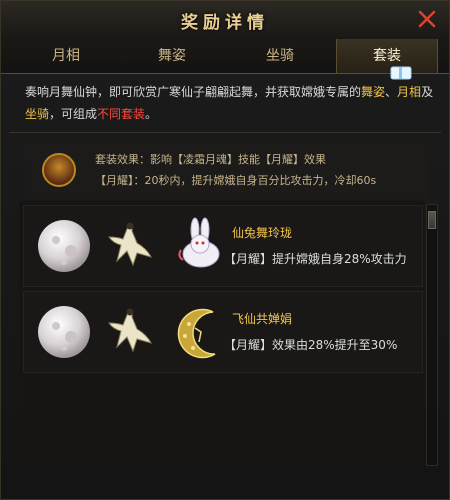 This screenshot has width=450, height=500. What do you see at coordinates (172, 56) in the screenshot?
I see `tab-dance: 舞姿` at bounding box center [172, 56].